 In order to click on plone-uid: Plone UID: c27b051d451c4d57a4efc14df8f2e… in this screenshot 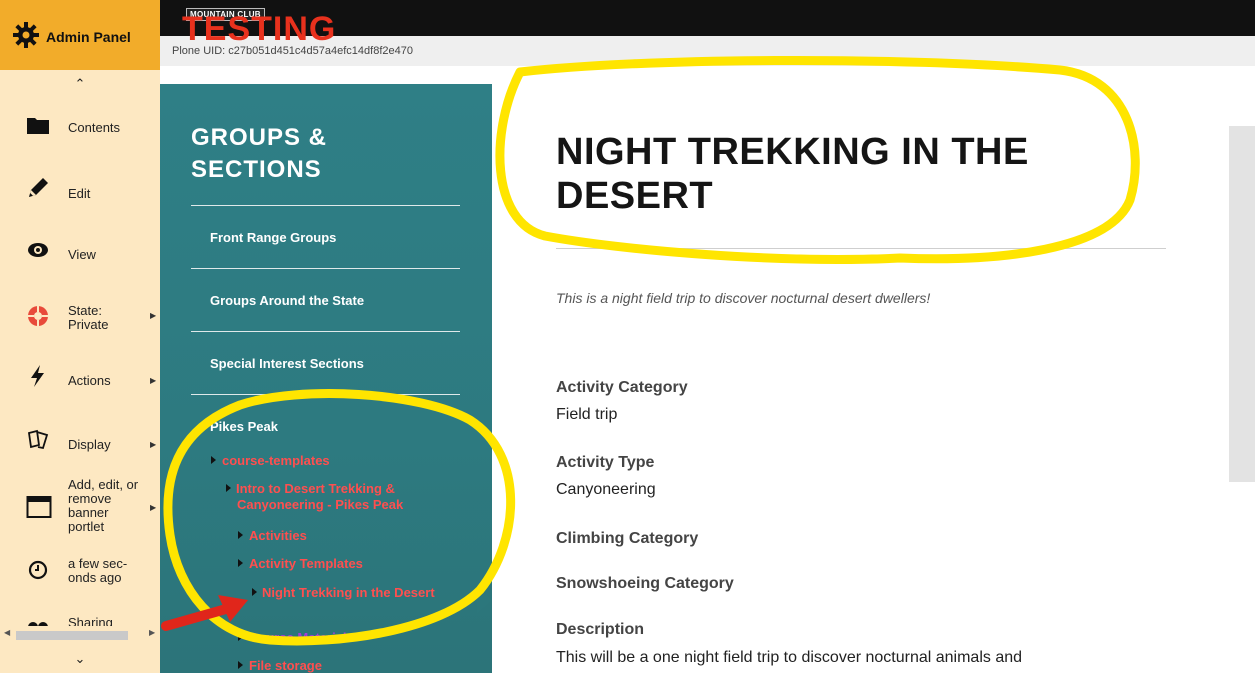, I will do `click(292, 51)`.